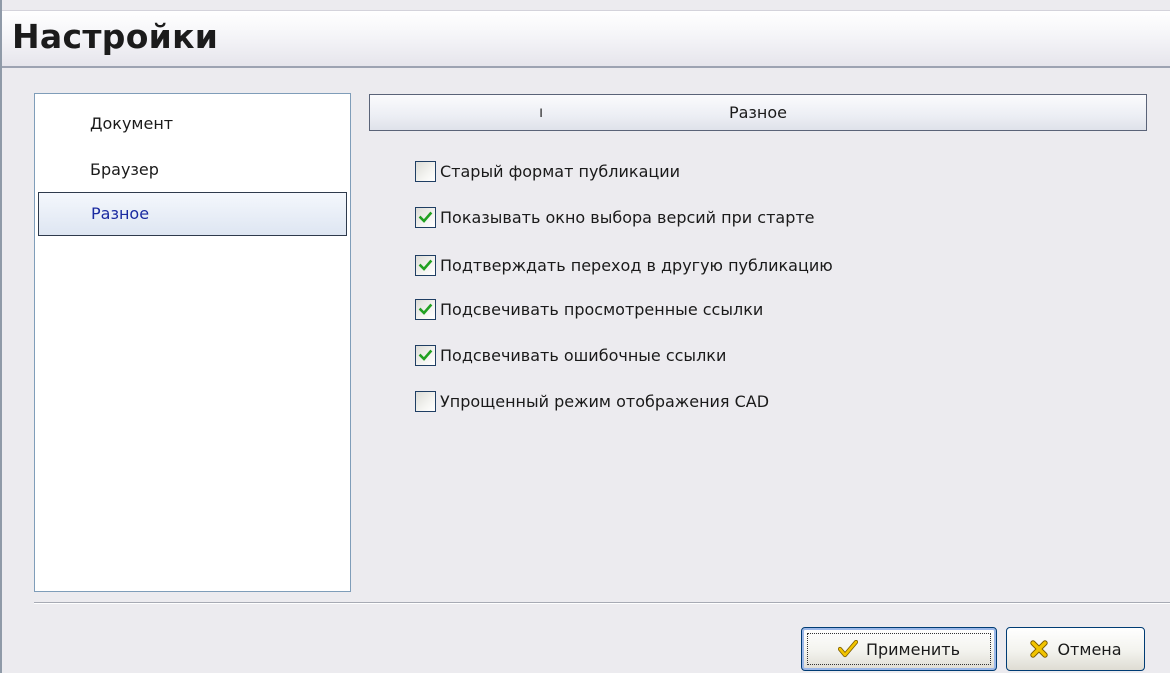 Image resolution: width=1170 pixels, height=673 pixels. Describe the element at coordinates (192, 124) in the screenshot. I see `sidebar-item-document: Документ` at that location.